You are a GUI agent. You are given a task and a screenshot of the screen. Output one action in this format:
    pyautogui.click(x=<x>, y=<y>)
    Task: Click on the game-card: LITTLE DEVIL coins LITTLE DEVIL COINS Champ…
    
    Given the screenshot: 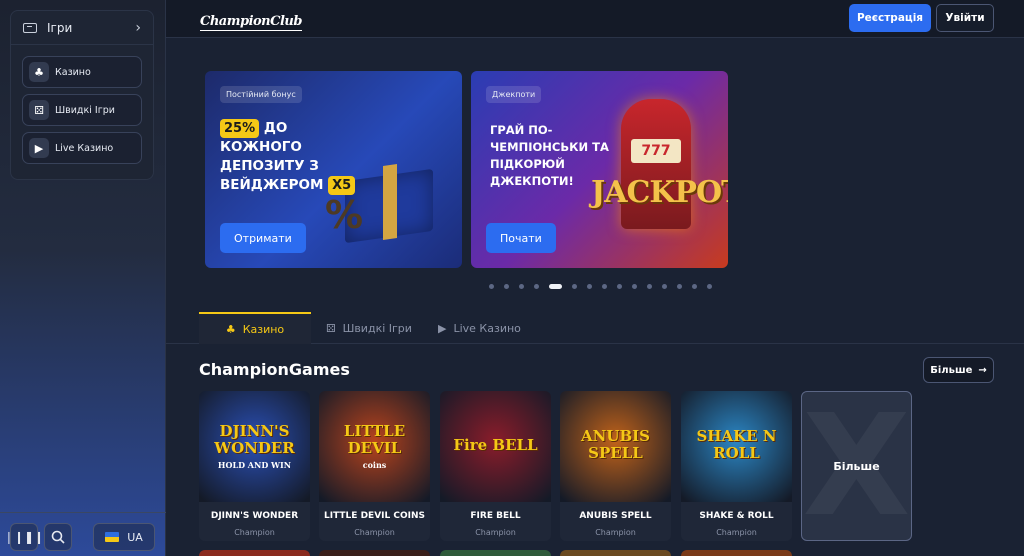 What is the action you would take?
    pyautogui.click(x=374, y=466)
    